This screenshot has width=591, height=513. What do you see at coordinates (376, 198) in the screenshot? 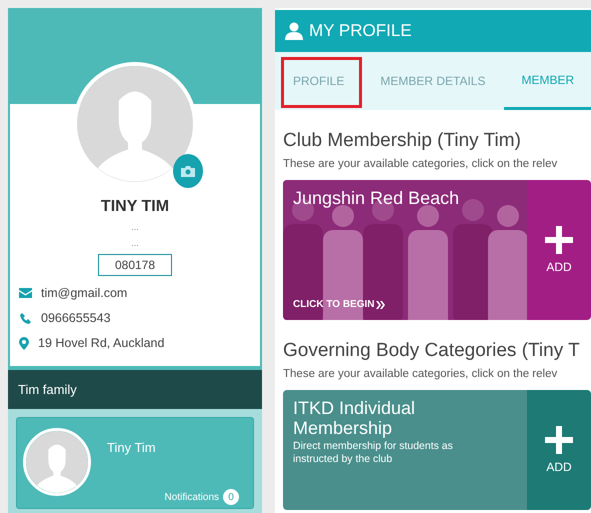
I see `category-title: Jungshin Red Beach` at bounding box center [376, 198].